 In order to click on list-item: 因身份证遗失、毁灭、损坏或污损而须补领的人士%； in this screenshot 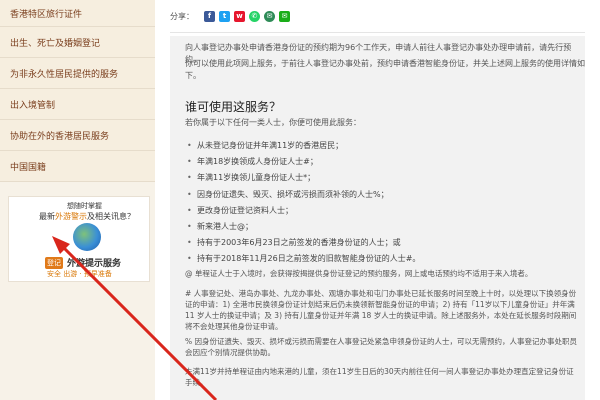, I will do `click(380, 195)`.